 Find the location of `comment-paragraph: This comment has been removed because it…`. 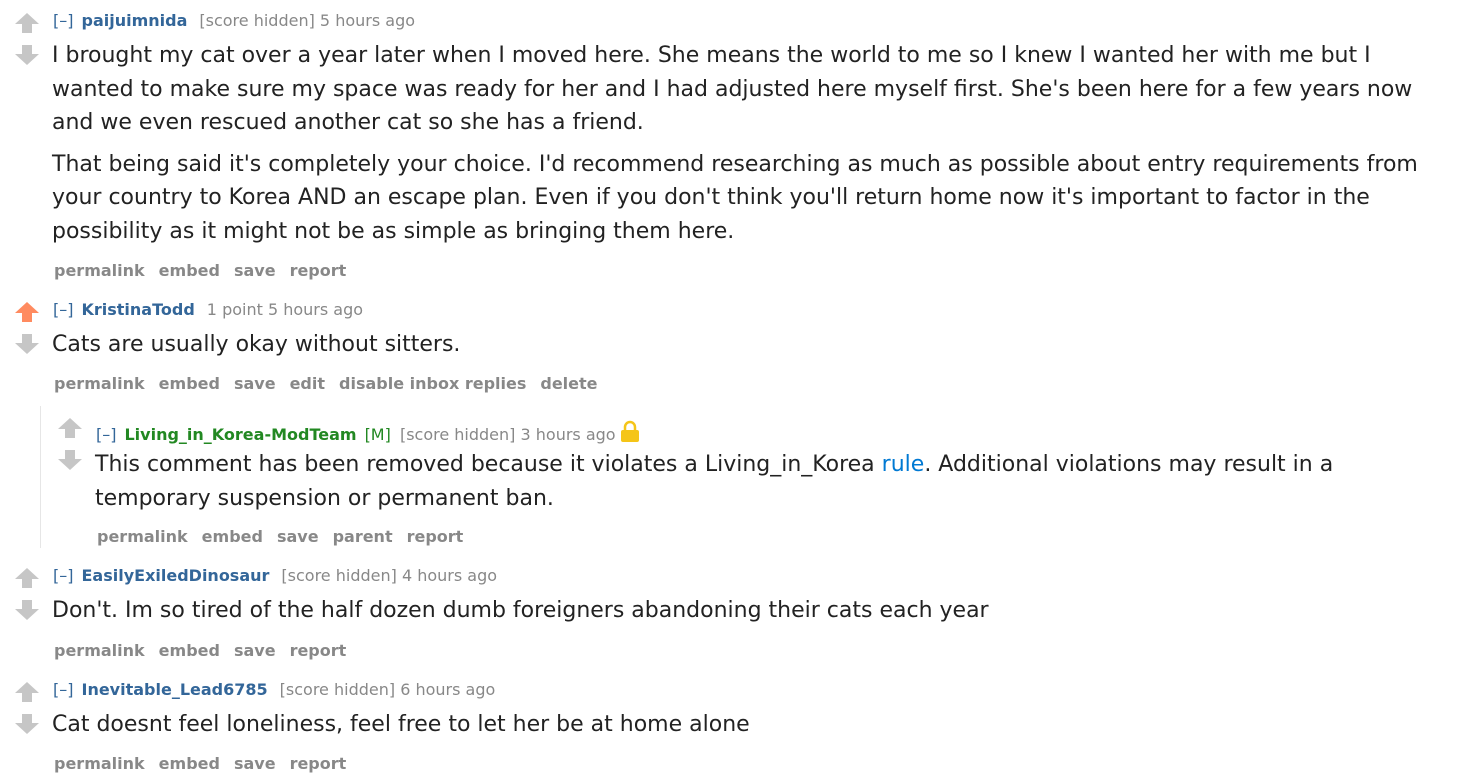

comment-paragraph: This comment has been removed because it… is located at coordinates (775, 481).